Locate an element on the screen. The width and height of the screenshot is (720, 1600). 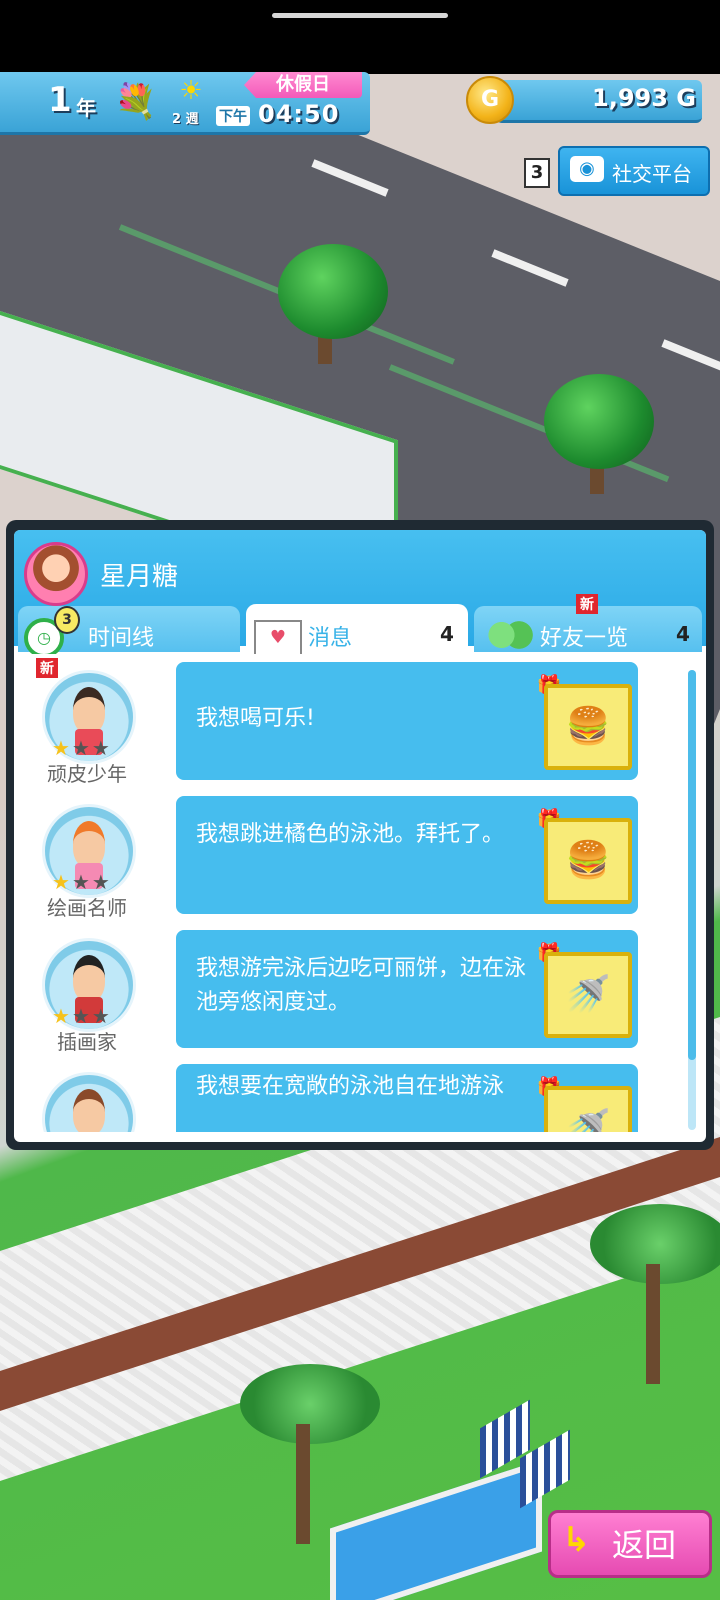
year-unit: 年 is located at coordinates (86, 108).